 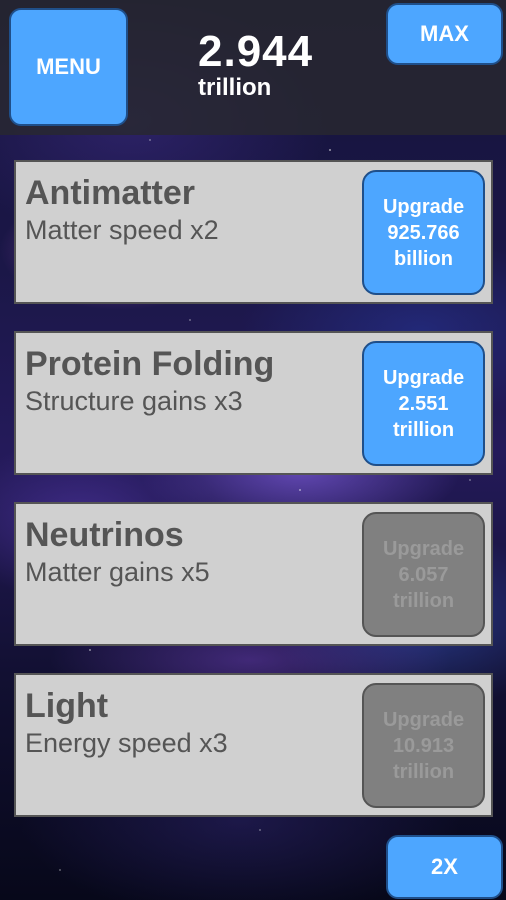 I want to click on menu-button: MENU, so click(x=68, y=67).